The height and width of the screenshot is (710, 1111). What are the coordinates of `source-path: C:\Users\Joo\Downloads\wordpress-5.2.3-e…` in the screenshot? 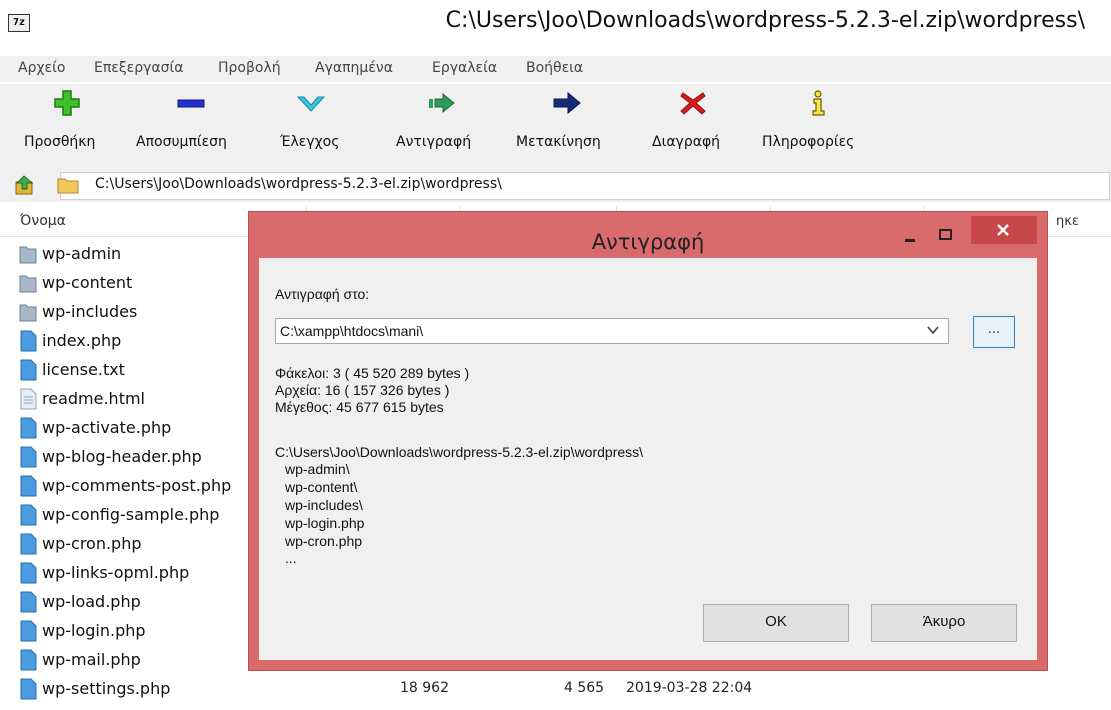 It's located at (459, 452).